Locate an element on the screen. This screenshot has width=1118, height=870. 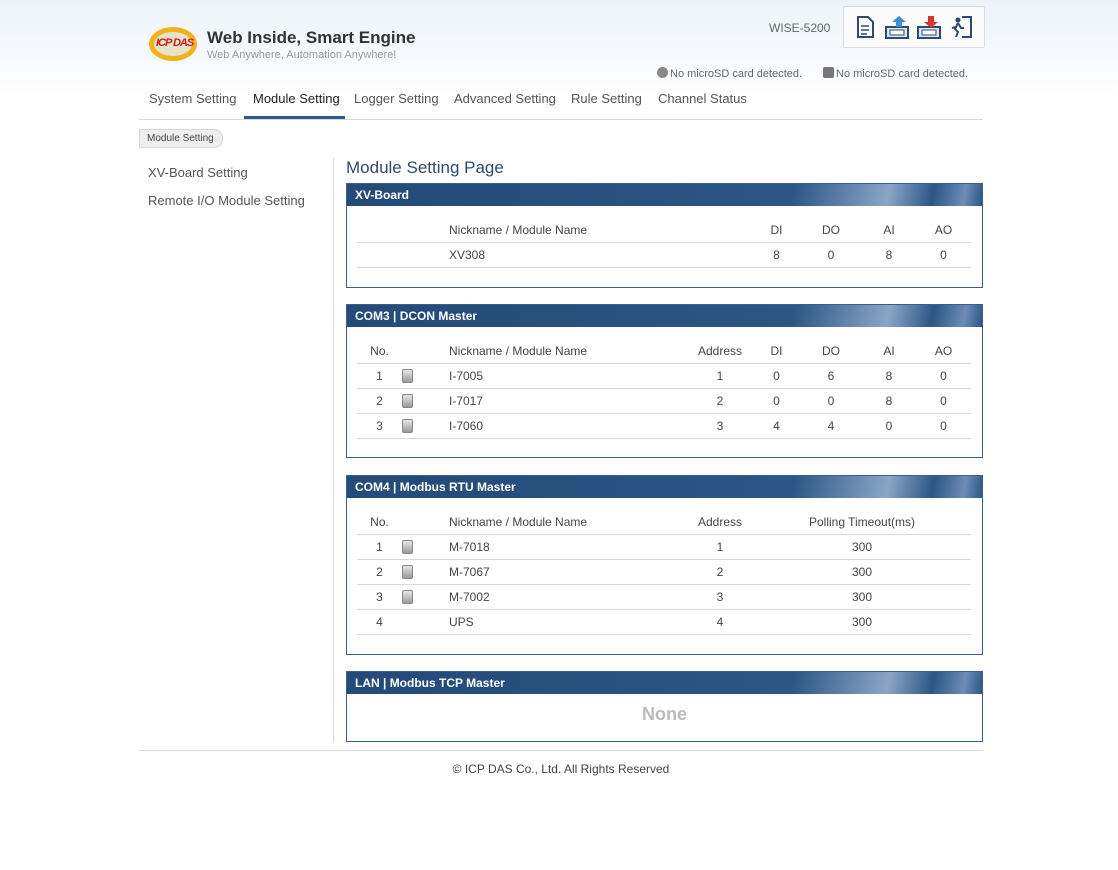
panel-title: COM3 | DCON Master is located at coordinates (664, 316).